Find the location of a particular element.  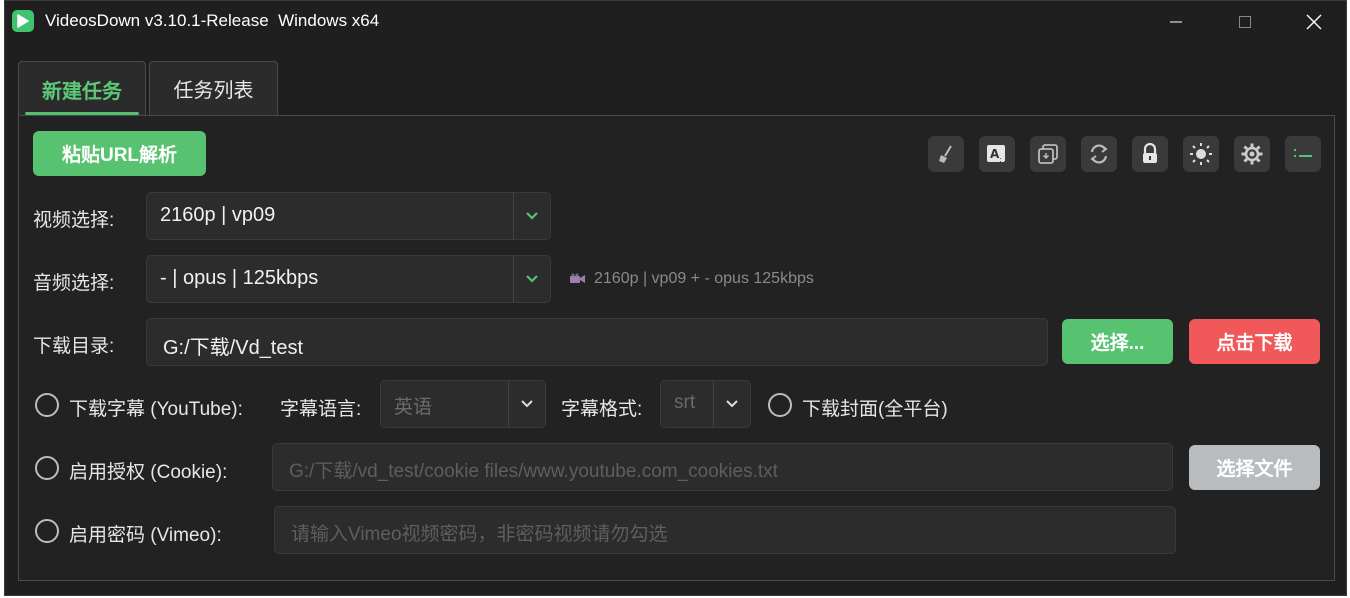

refresh-icon is located at coordinates (1099, 154).